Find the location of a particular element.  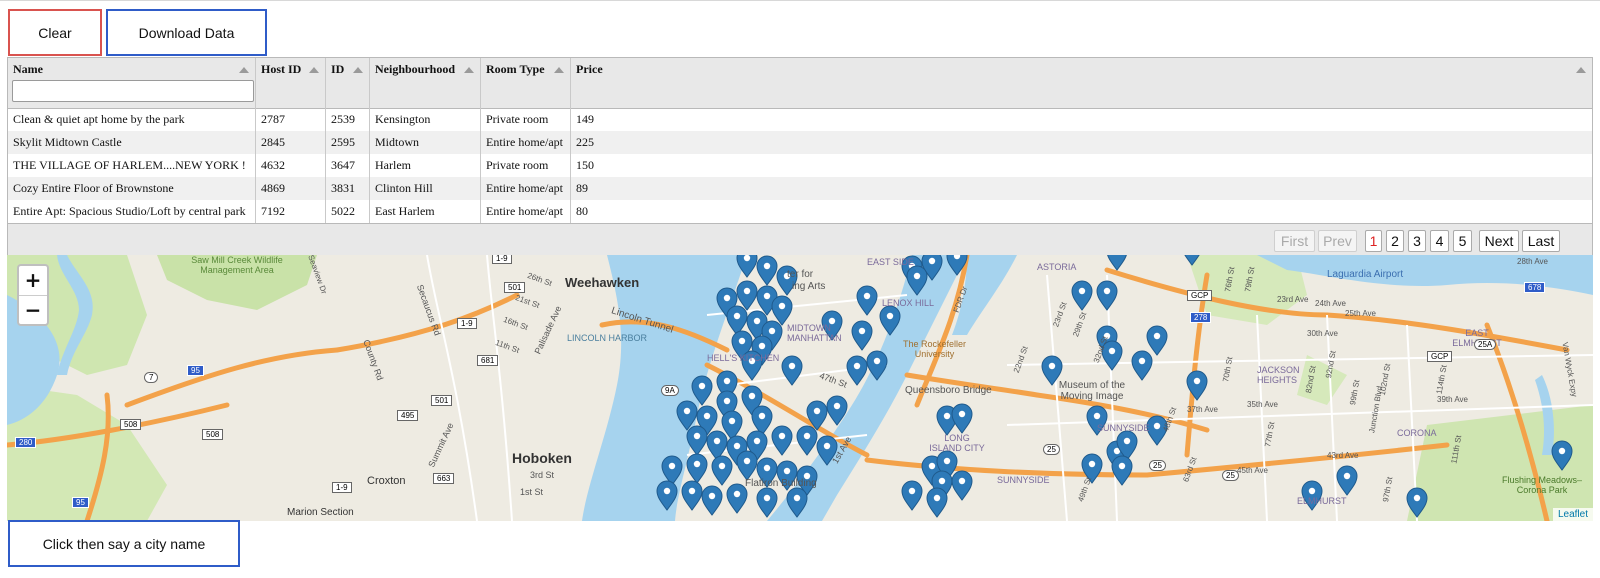

map-label-45th-ave: 45th Ave is located at coordinates (1252, 470).